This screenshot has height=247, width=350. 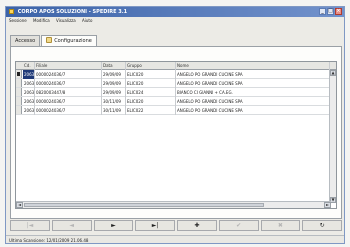 What do you see at coordinates (66, 20) in the screenshot?
I see `menu-item-visualizza: Visualizza` at bounding box center [66, 20].